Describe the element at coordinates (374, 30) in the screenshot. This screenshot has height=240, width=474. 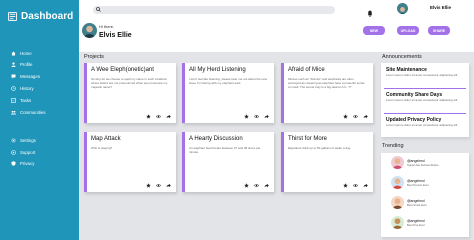
I see `new-button: NEW` at that location.